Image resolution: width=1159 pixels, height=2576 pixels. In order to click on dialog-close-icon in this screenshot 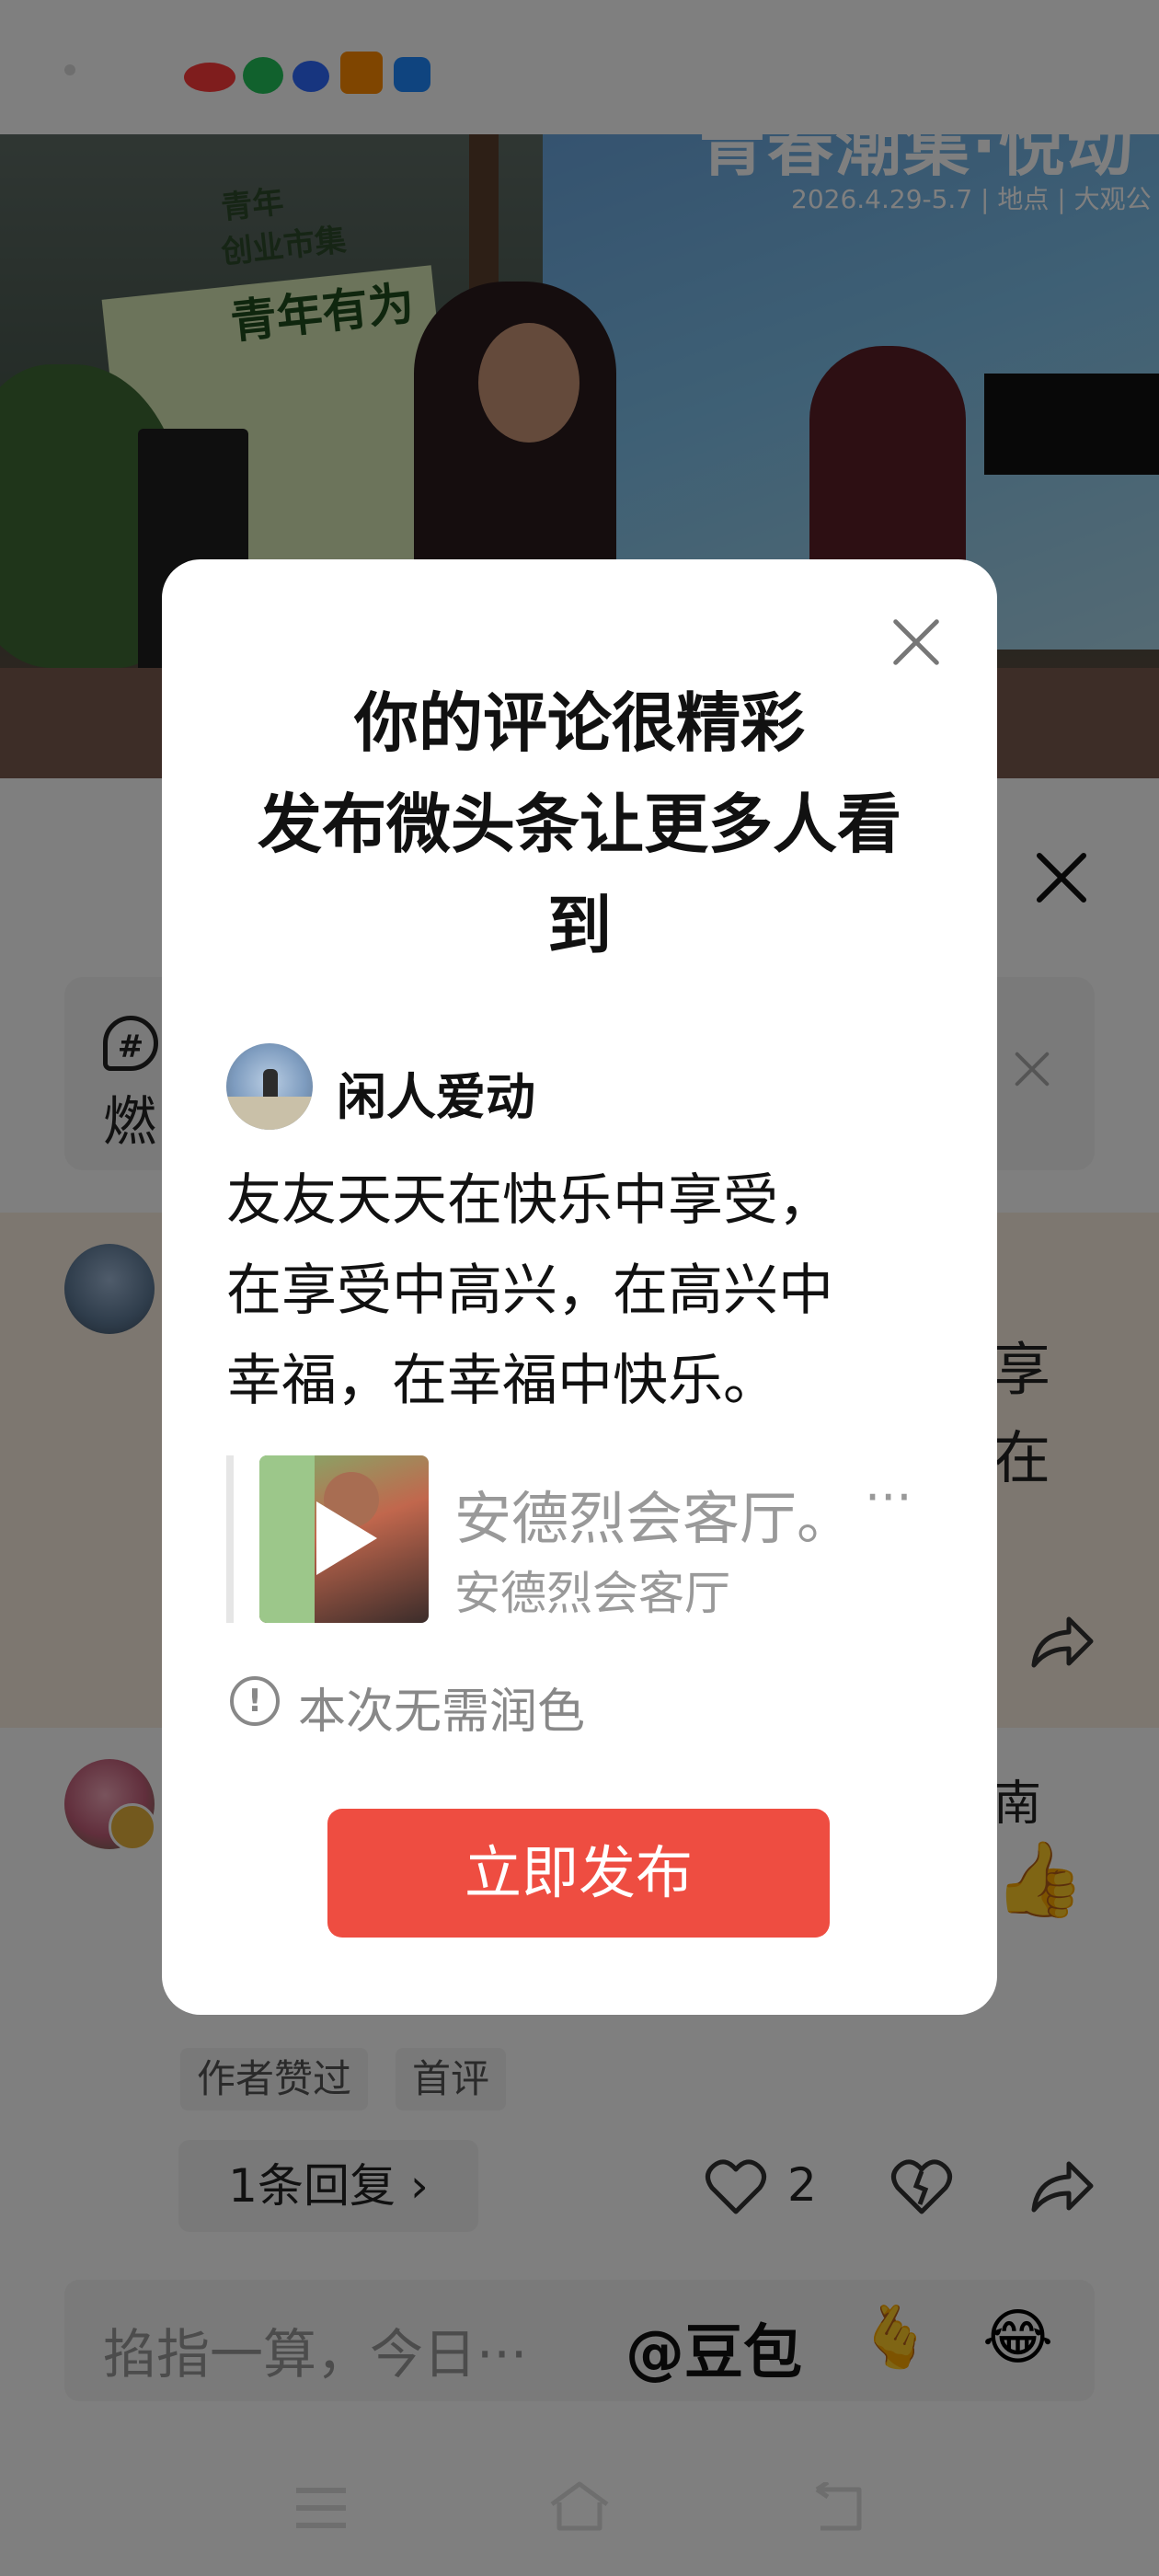, I will do `click(916, 642)`.